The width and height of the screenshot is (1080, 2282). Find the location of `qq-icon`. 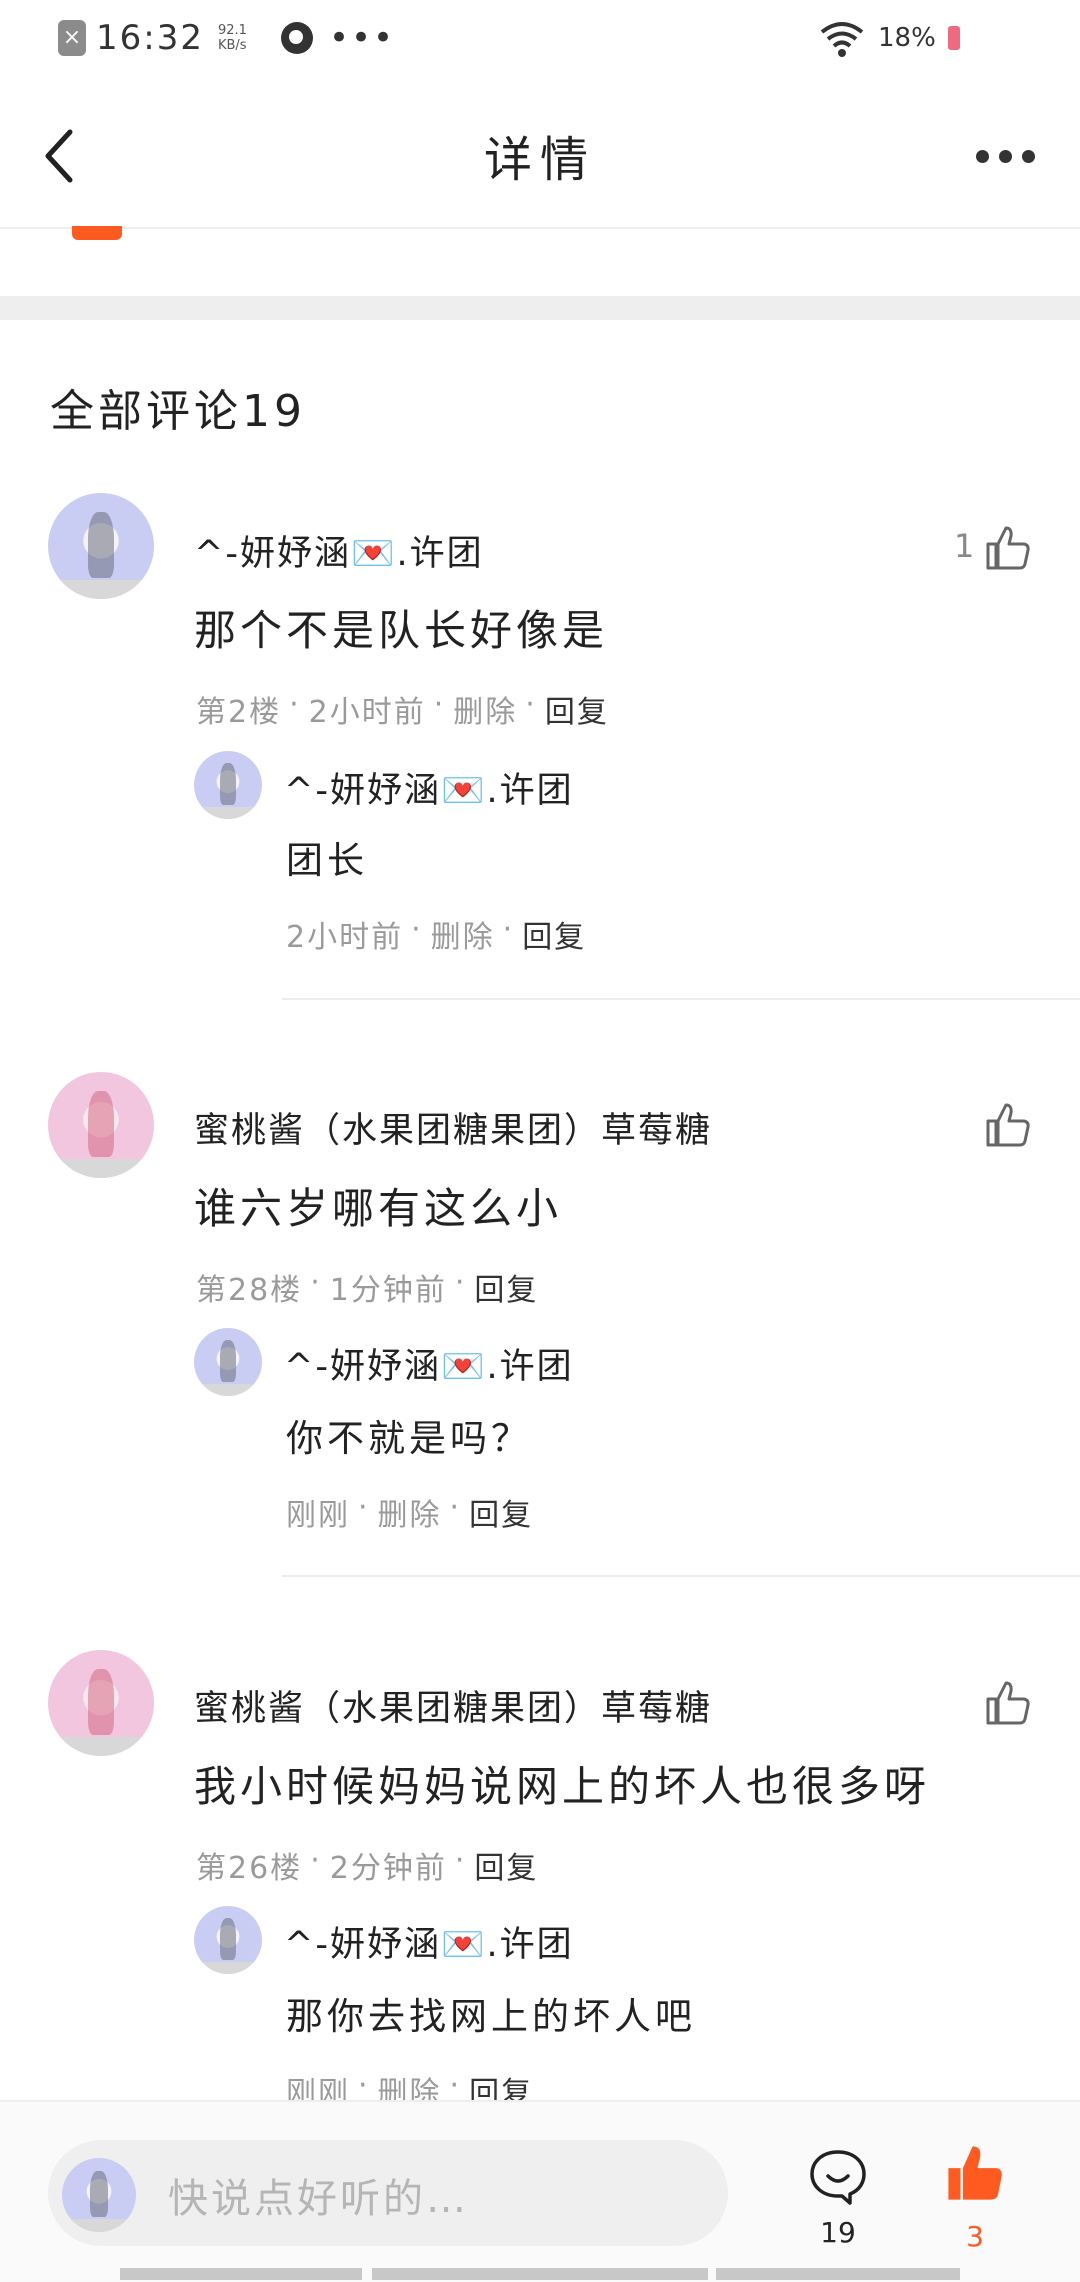

qq-icon is located at coordinates (296, 38).